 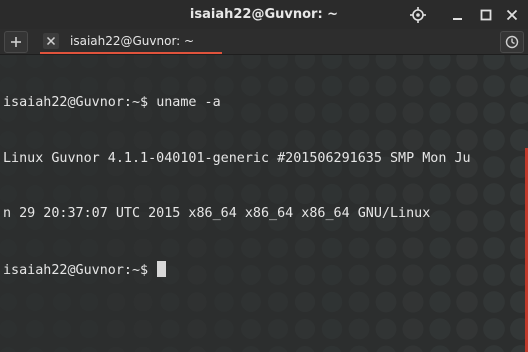 I want to click on title-bar: isaiah22@Guvnor: ~, so click(x=264, y=14).